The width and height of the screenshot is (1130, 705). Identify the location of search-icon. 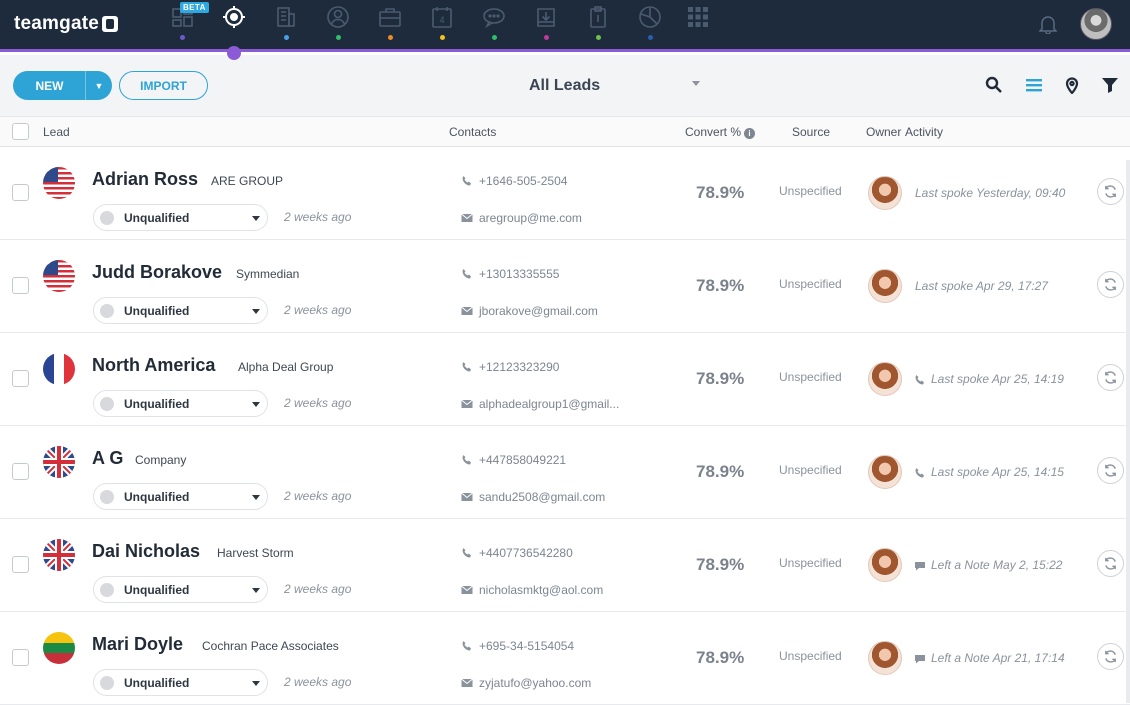
(994, 85).